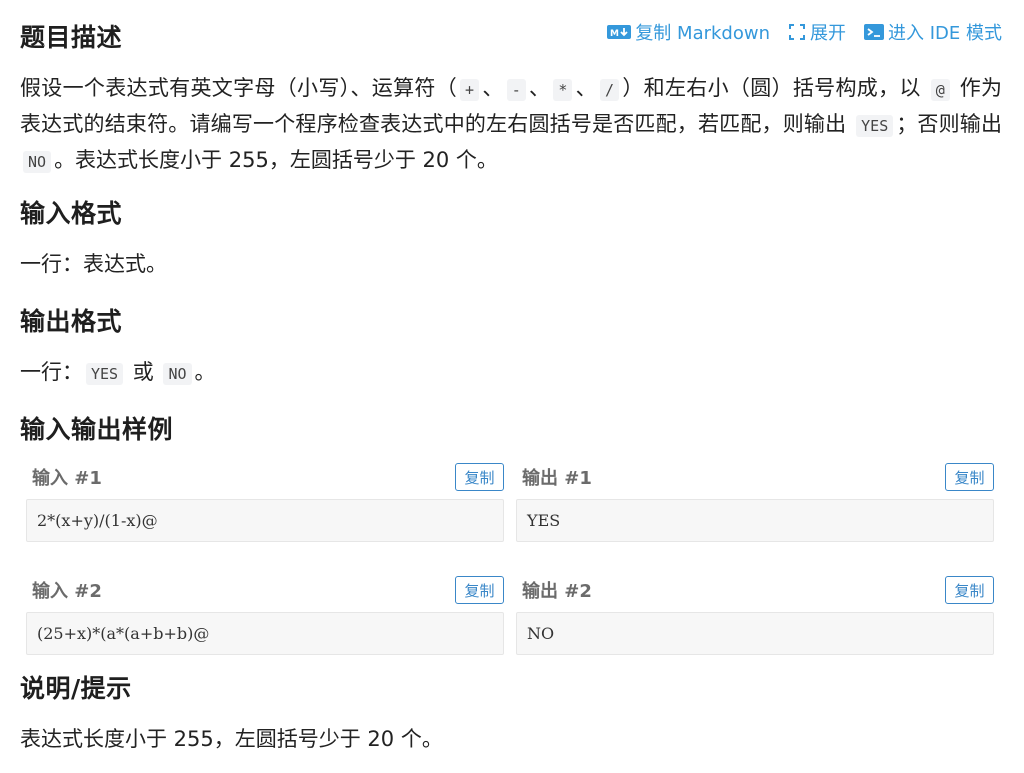 The height and width of the screenshot is (773, 1024). I want to click on code-minus: -, so click(516, 90).